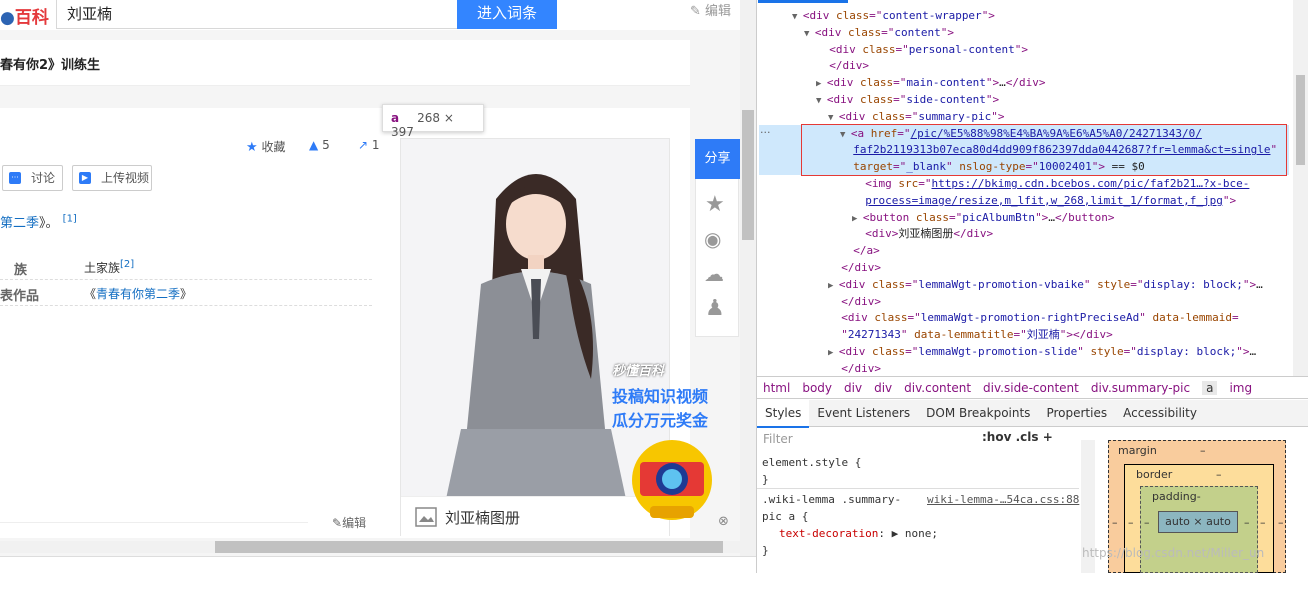 This screenshot has height=603, width=1308. What do you see at coordinates (1240, 388) in the screenshot?
I see `breadcrumb-item: img` at bounding box center [1240, 388].